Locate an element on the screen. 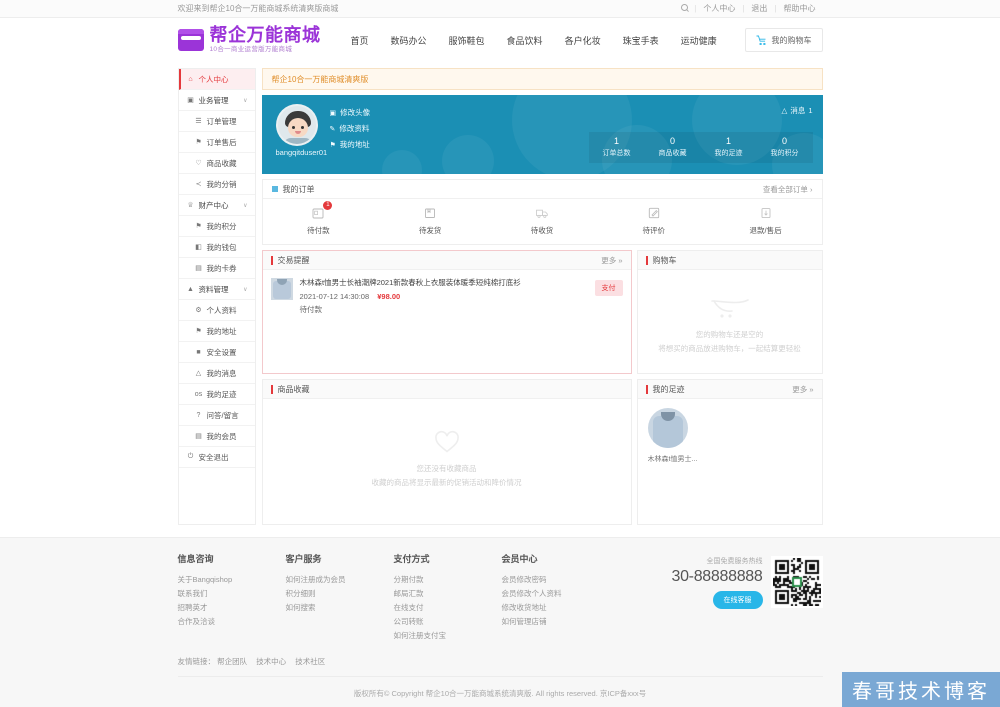 Image resolution: width=1000 pixels, height=707 pixels. search-icon is located at coordinates (685, 8).